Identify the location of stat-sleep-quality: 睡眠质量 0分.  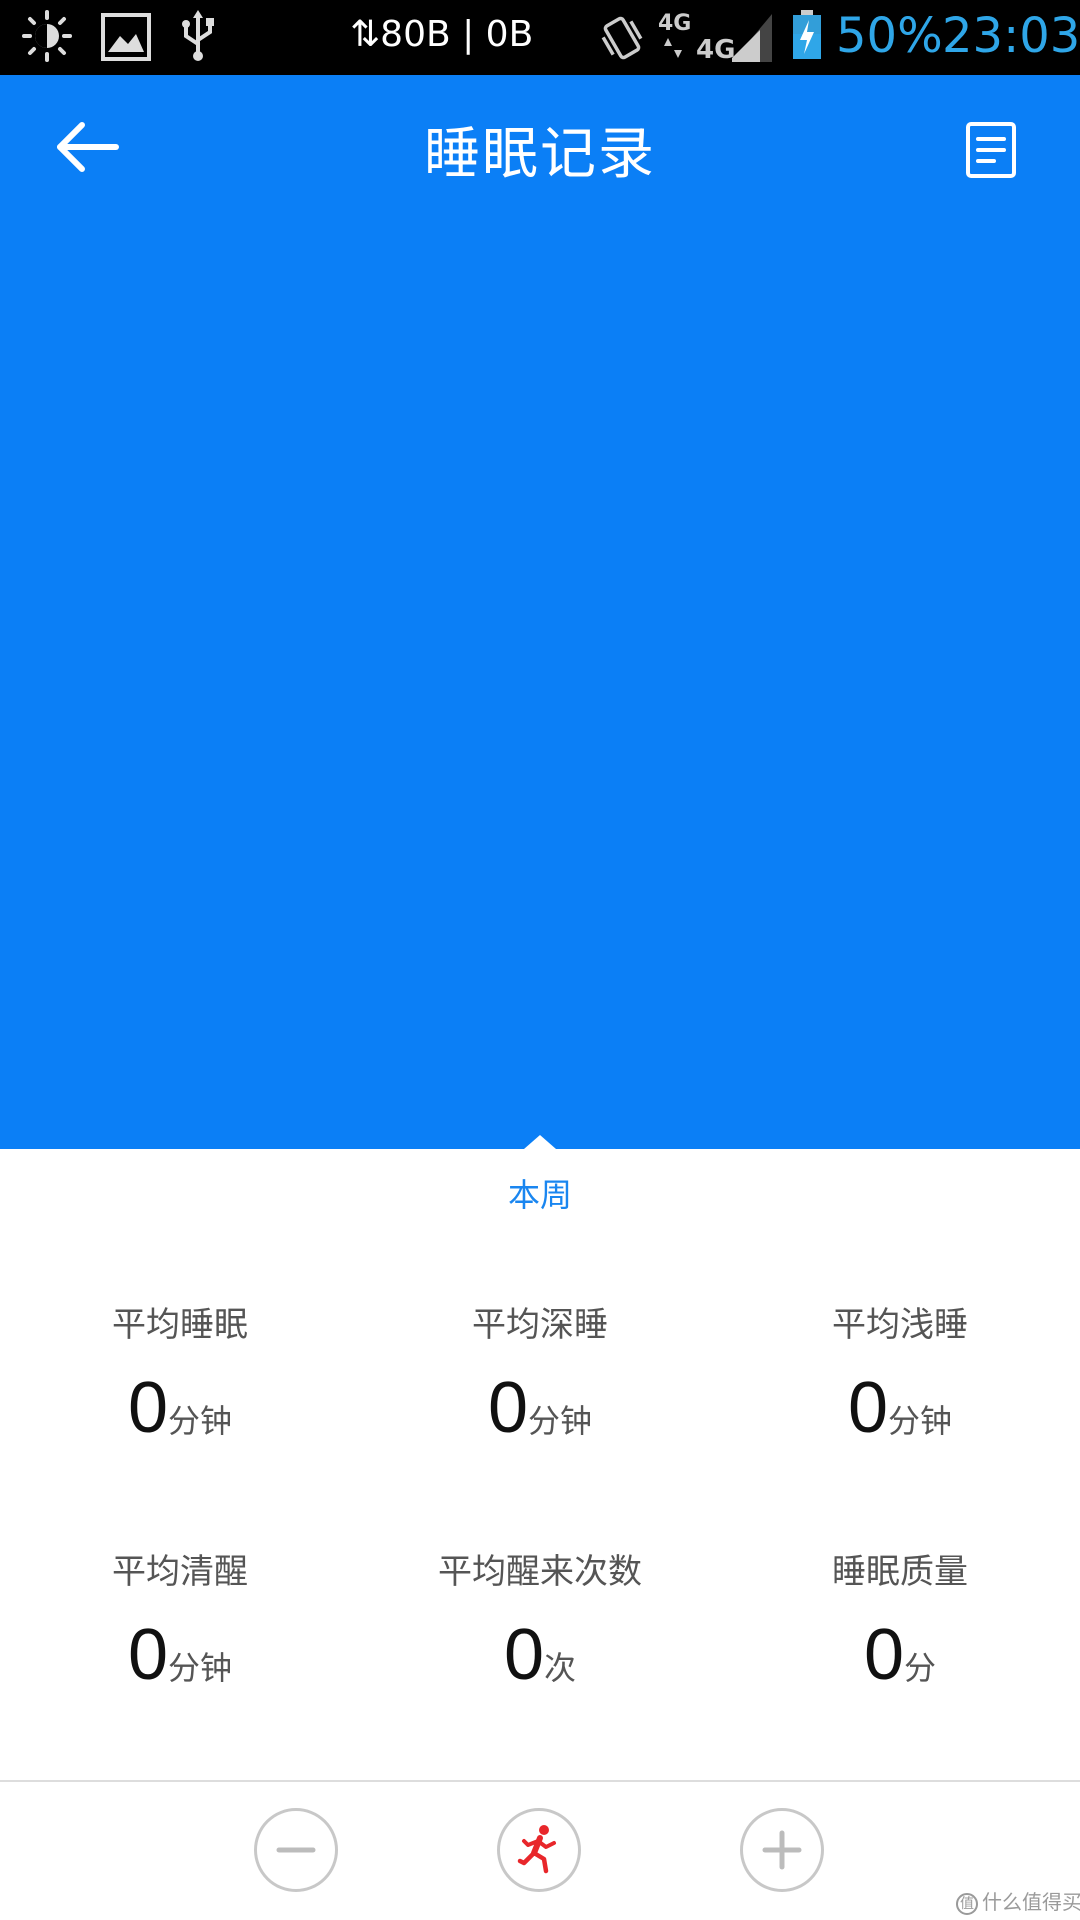
(900, 1619).